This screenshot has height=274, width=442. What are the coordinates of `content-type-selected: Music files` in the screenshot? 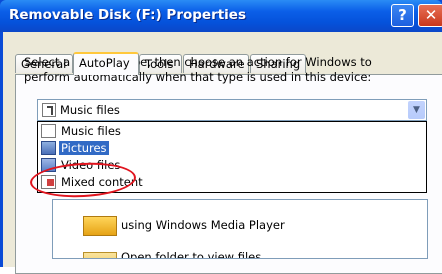 It's located at (90, 110).